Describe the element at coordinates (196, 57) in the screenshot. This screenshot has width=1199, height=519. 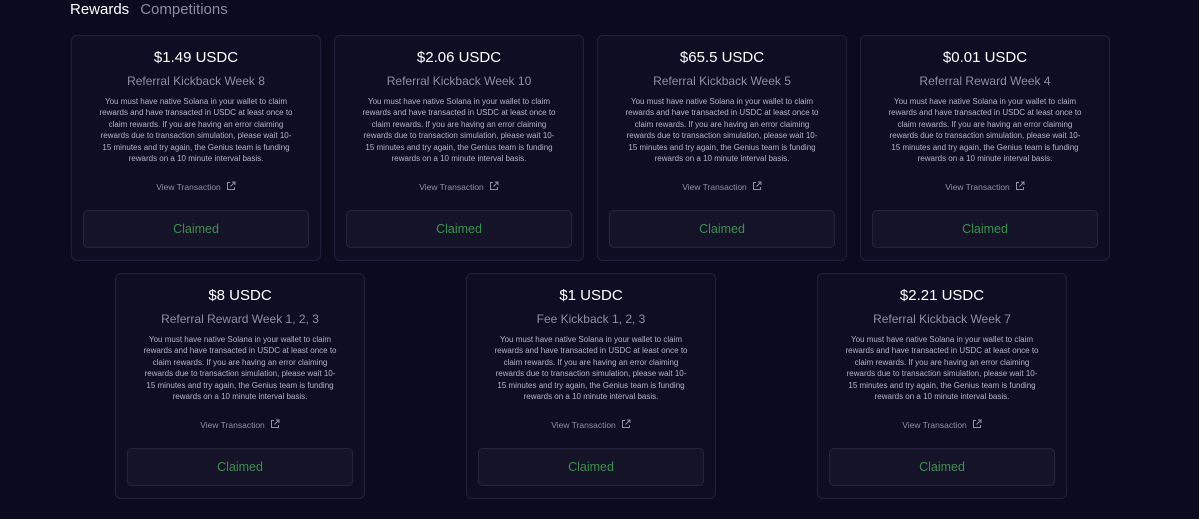
I see `reward-amount: $1.49 USDC` at that location.